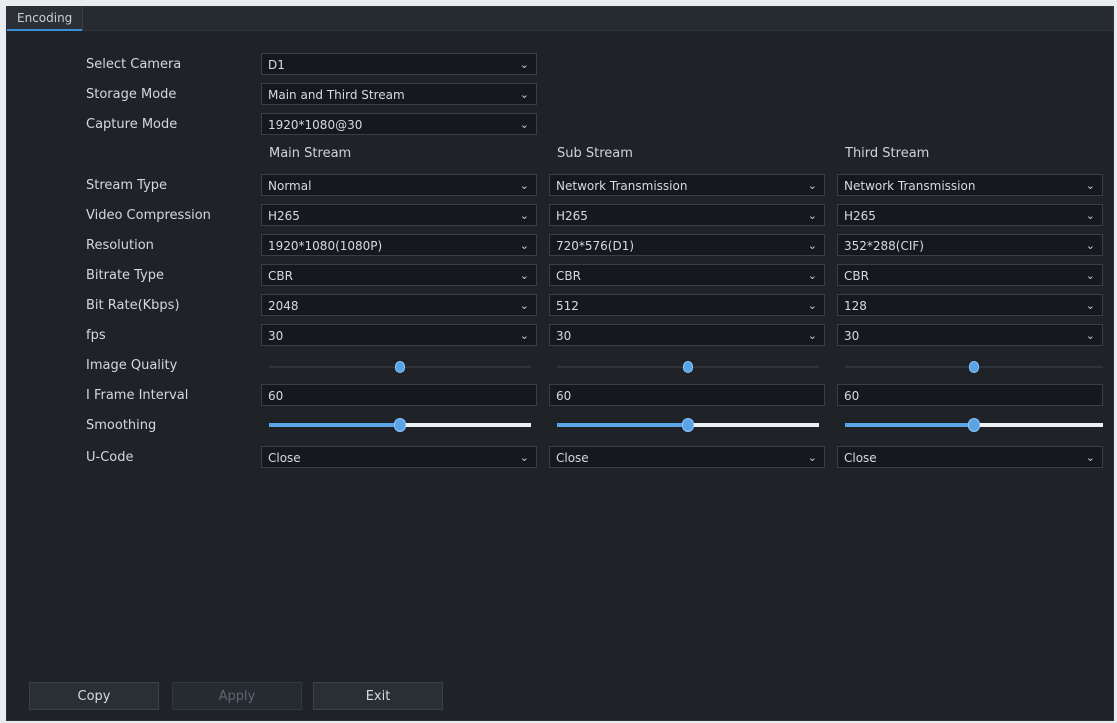  Describe the element at coordinates (910, 186) in the screenshot. I see `stream-type-third-value: Network Transmission` at that location.